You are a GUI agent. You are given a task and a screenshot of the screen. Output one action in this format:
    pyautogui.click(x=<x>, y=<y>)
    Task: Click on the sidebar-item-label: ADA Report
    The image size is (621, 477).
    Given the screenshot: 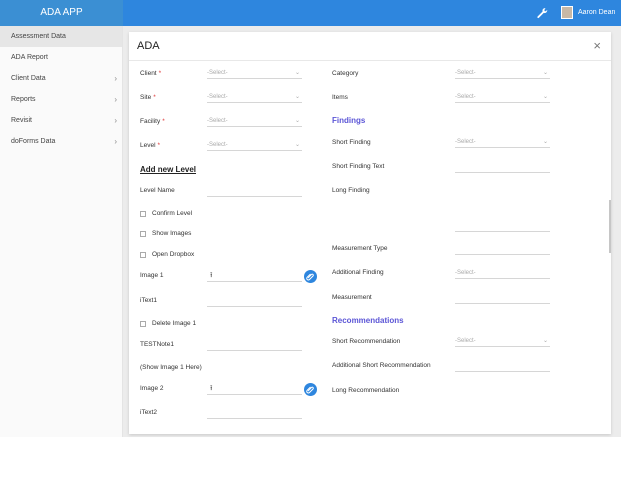 What is the action you would take?
    pyautogui.click(x=29, y=57)
    